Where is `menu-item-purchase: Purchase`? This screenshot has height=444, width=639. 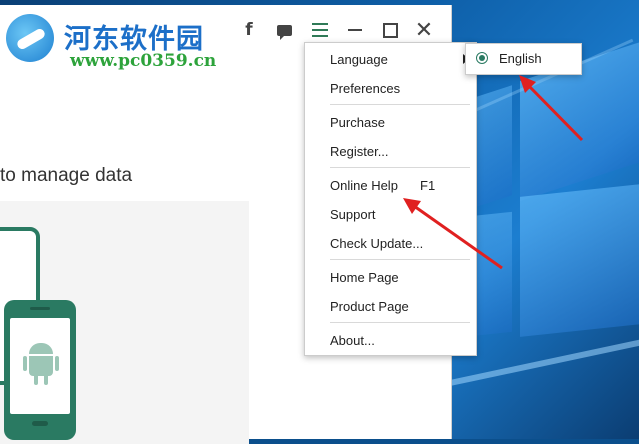
menu-item-purchase: Purchase is located at coordinates (357, 122).